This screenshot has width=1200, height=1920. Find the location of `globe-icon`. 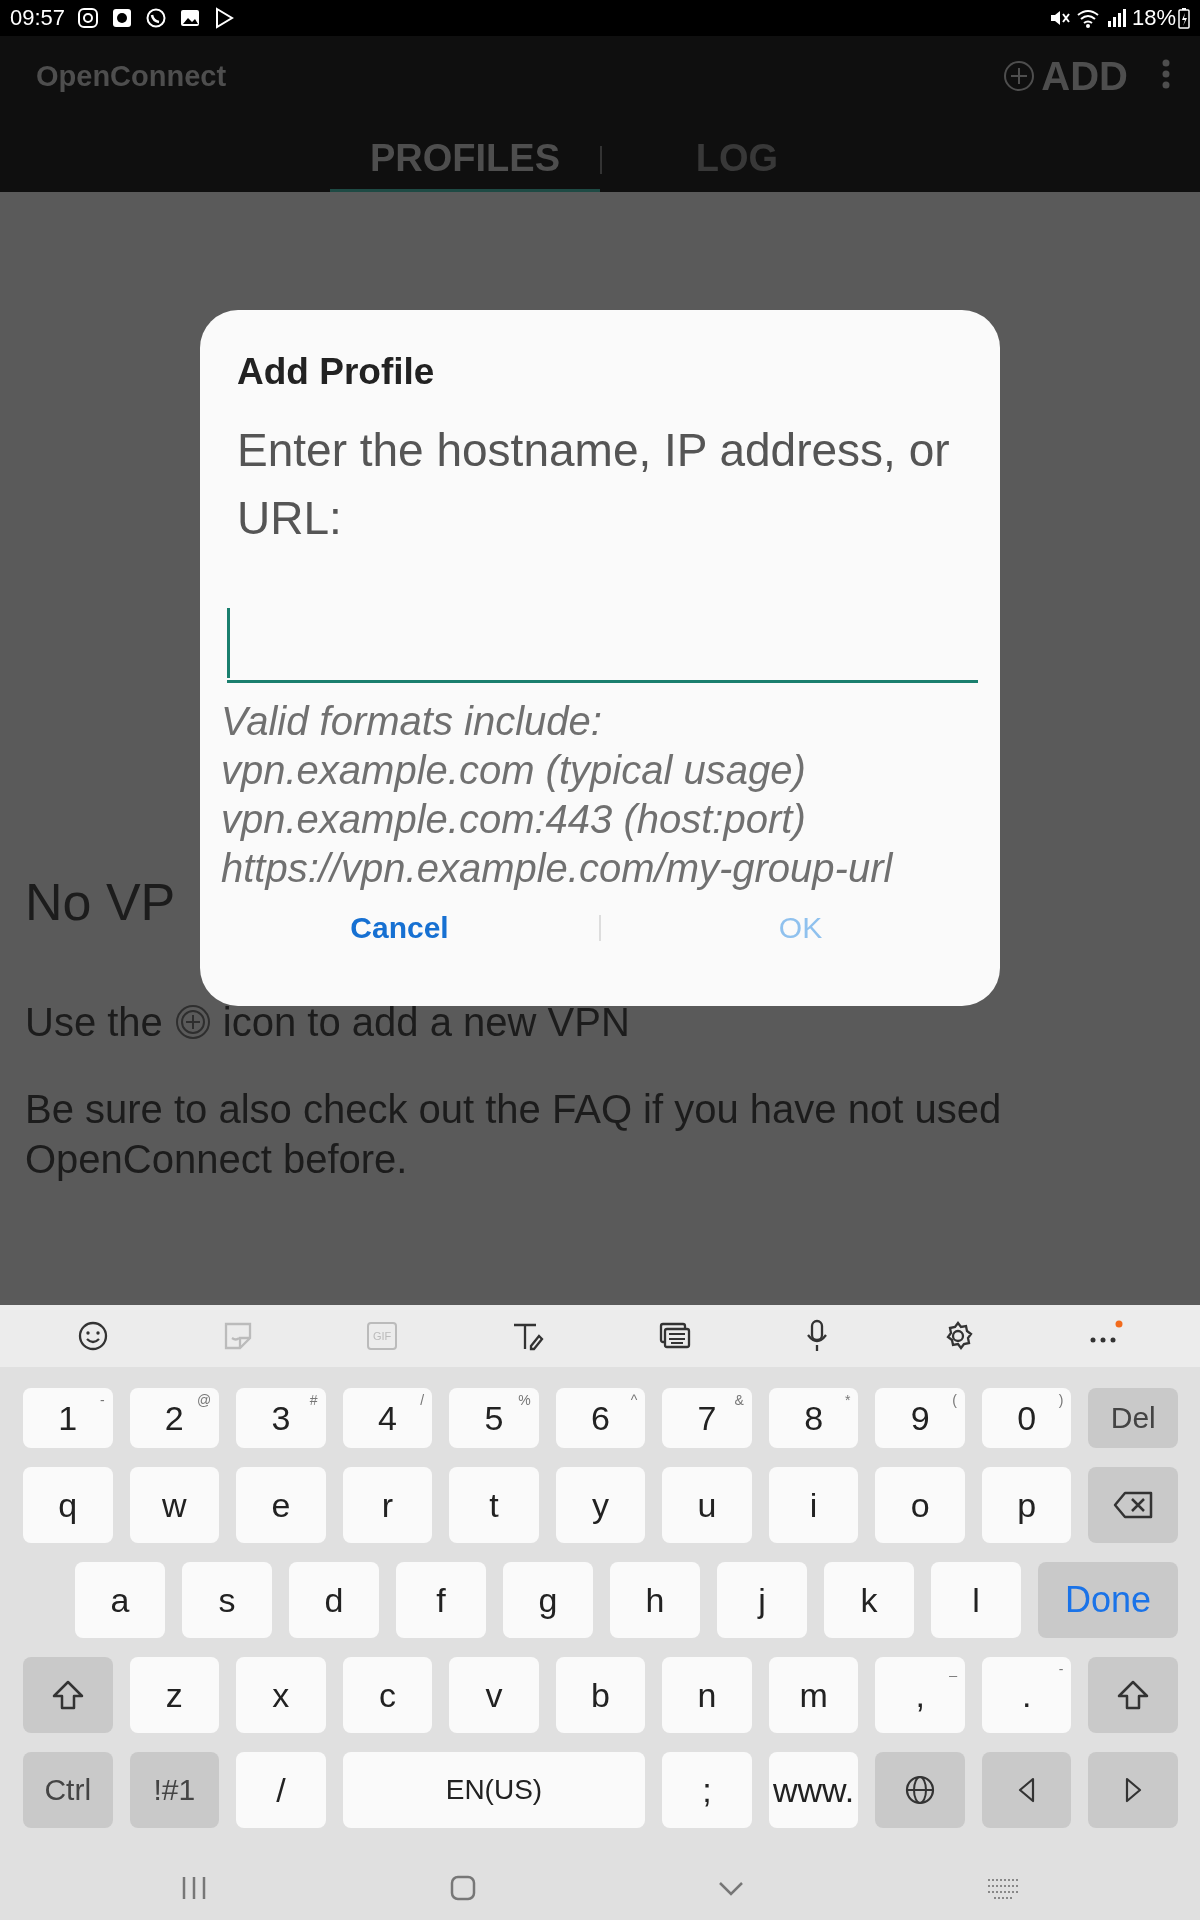

globe-icon is located at coordinates (920, 1790).